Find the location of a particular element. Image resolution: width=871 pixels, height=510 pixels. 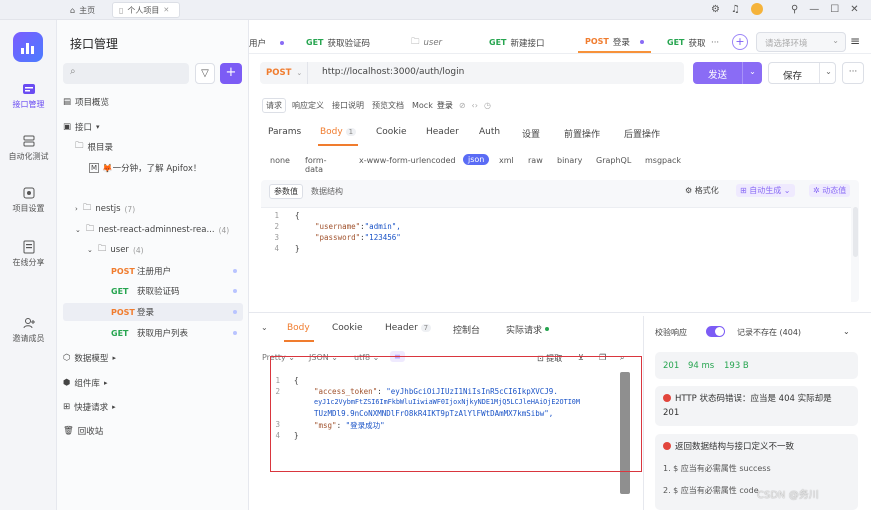

quick-requests-label: 快捷请求 is located at coordinates (91, 408).